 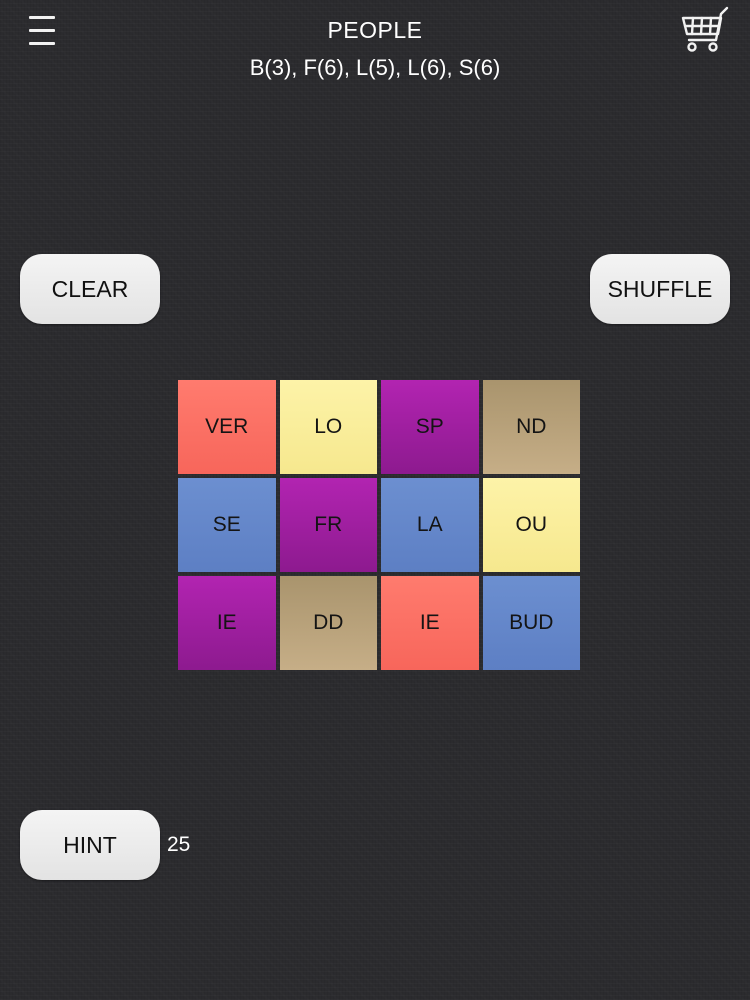 What do you see at coordinates (660, 289) in the screenshot?
I see `shuffle-button: SHUFFLE` at bounding box center [660, 289].